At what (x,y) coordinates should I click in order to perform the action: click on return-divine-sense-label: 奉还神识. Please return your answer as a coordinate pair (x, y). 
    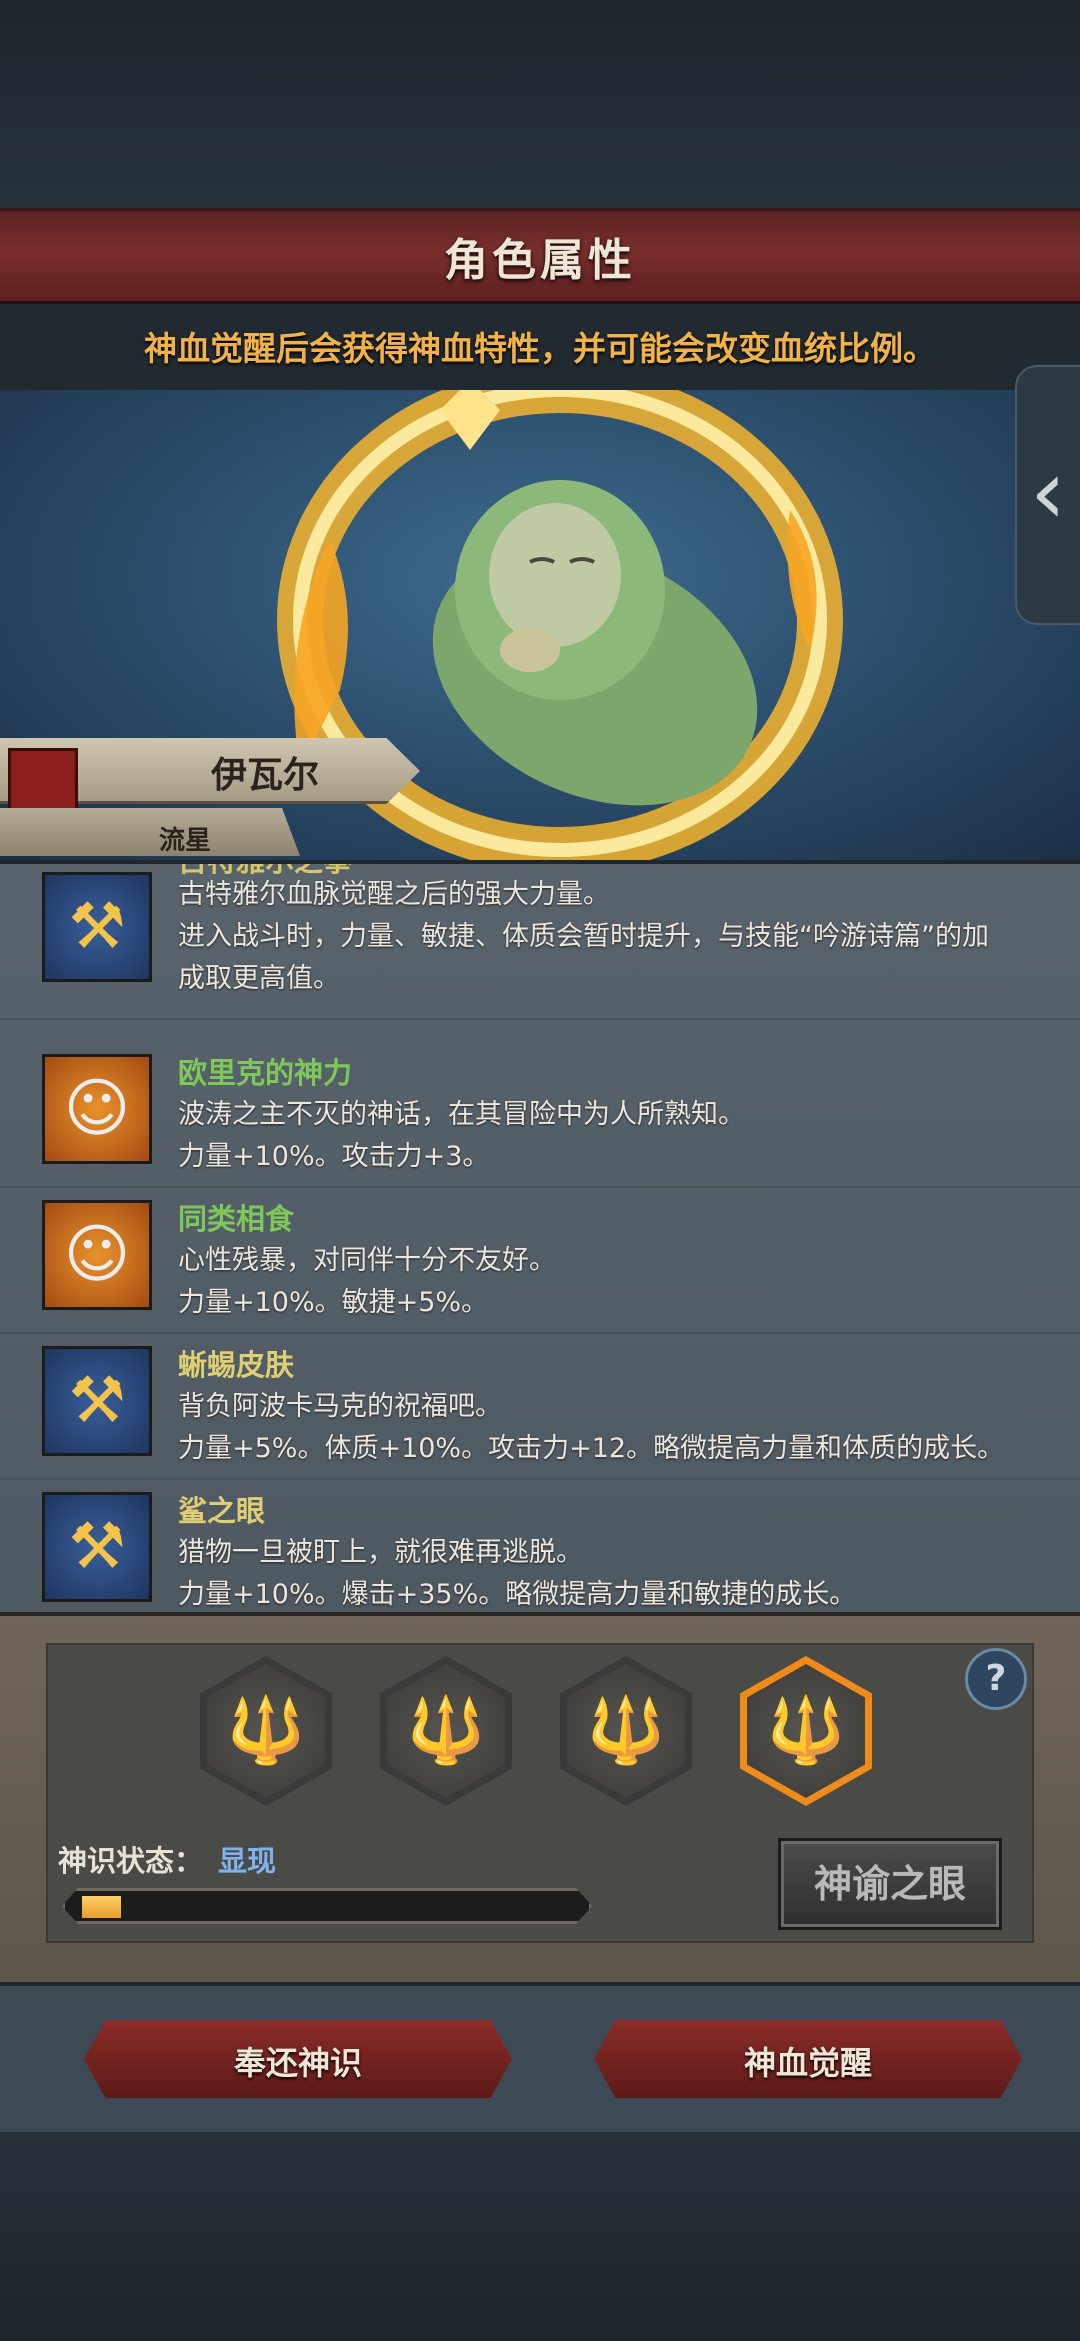
    Looking at the image, I should click on (297, 2063).